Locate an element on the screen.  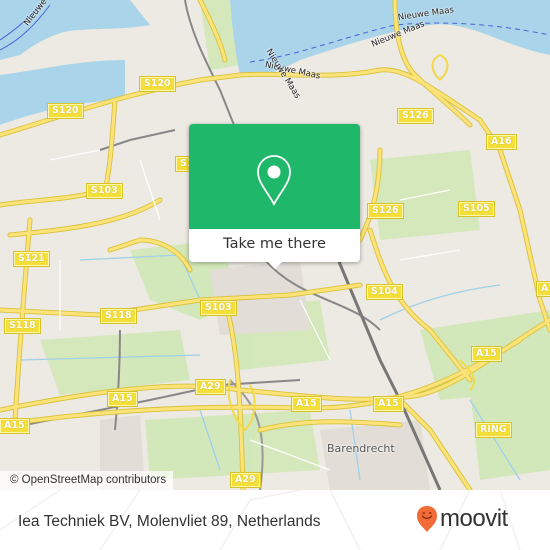
take-me-there-button: Take me there is located at coordinates (274, 245).